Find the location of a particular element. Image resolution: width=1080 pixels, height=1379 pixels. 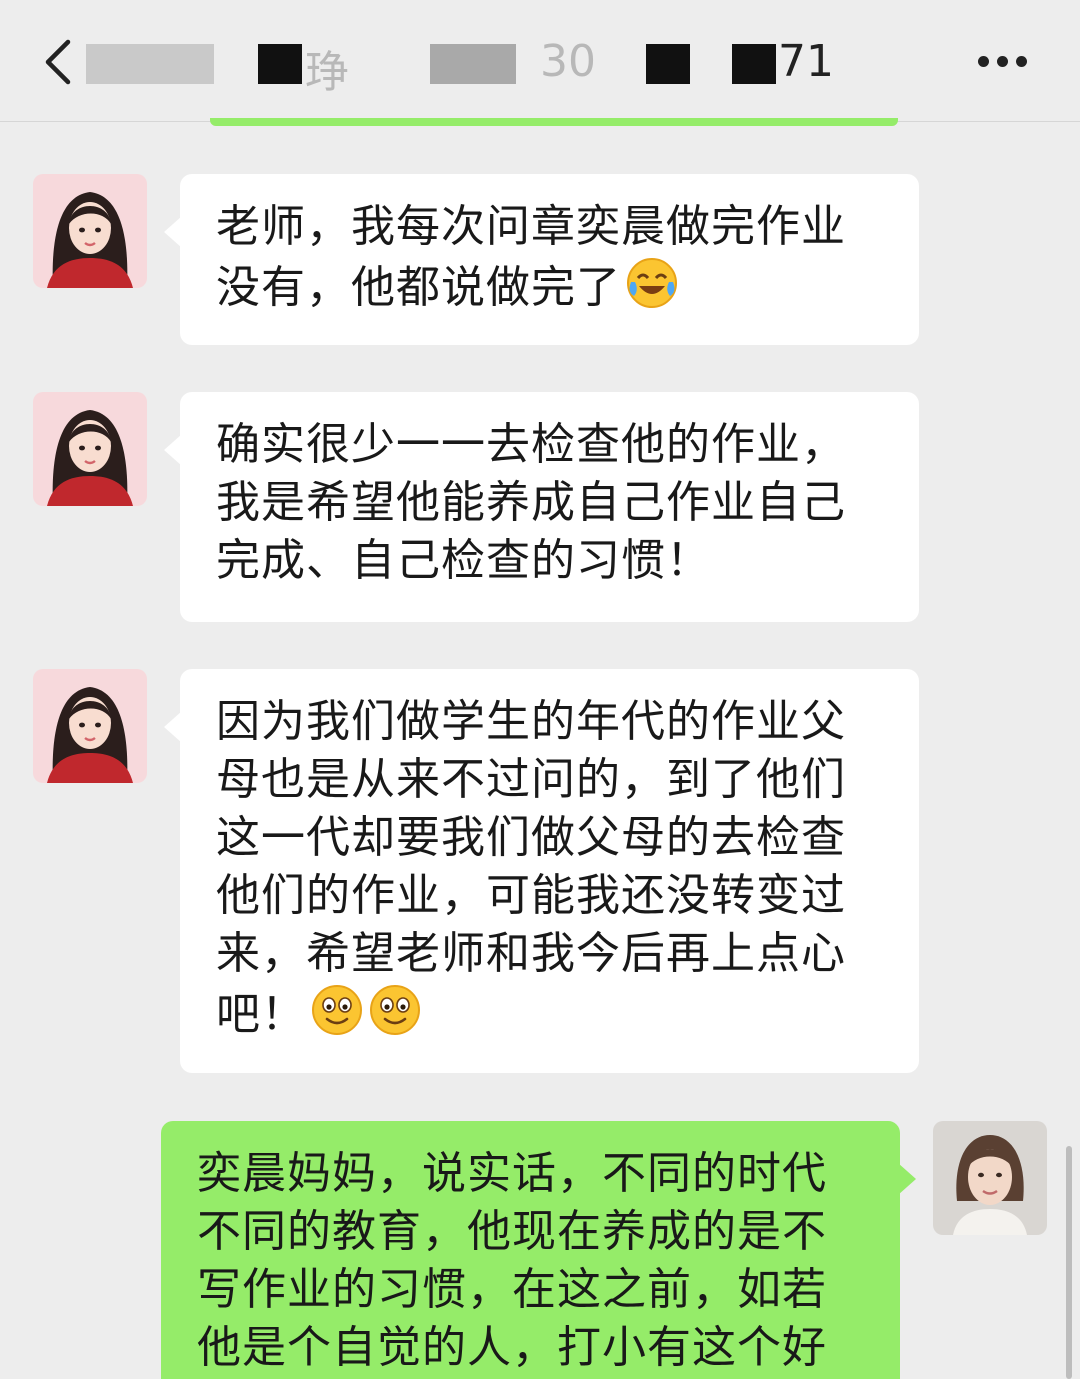

message-text-line: 母也是从来不过问的，到了他们 is located at coordinates (531, 779).